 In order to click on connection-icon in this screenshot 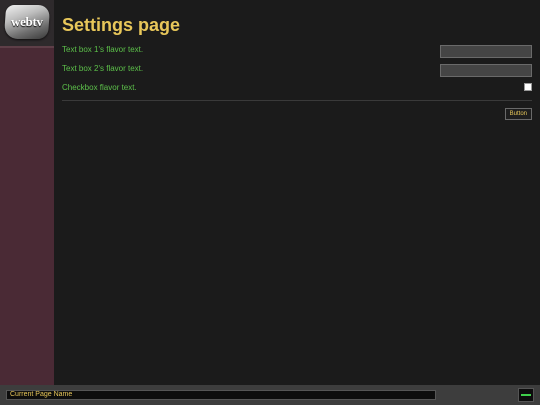, I will do `click(526, 395)`.